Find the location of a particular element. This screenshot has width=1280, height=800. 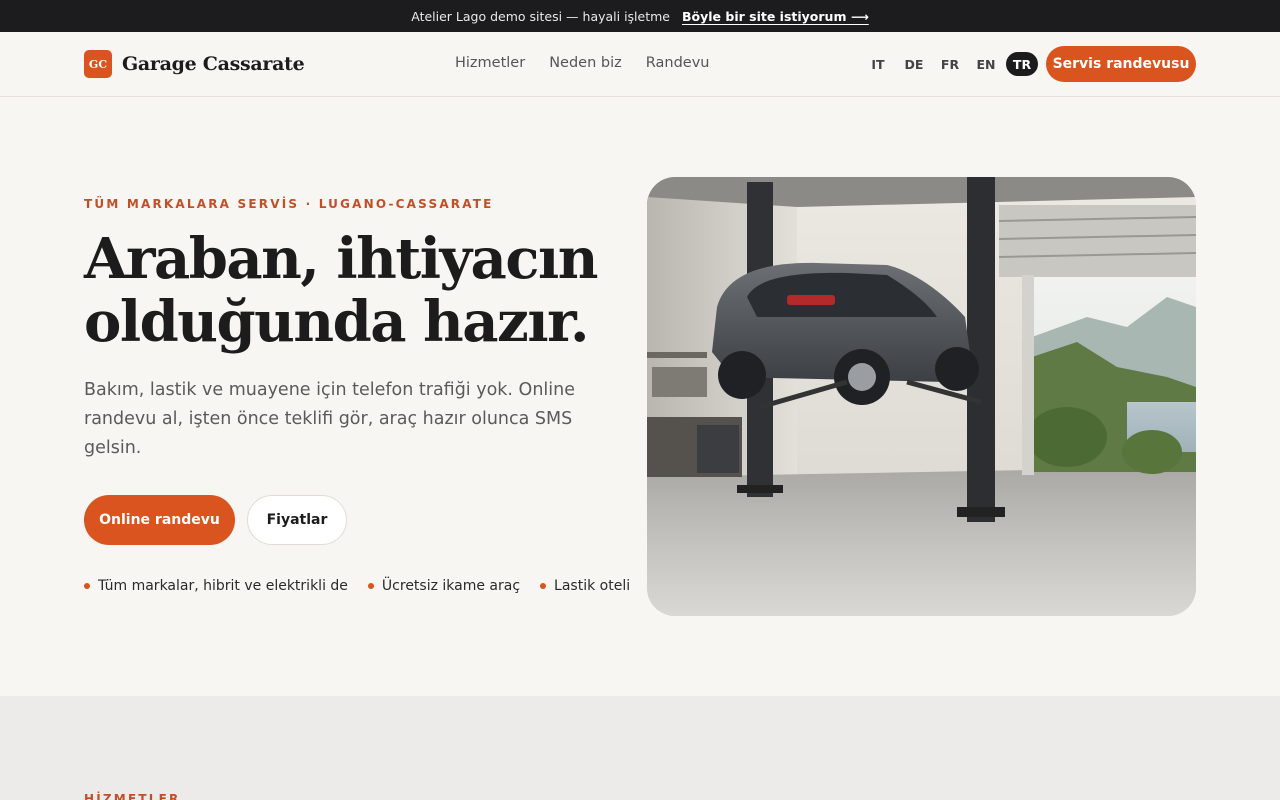

lang-tr: TR is located at coordinates (1022, 64).